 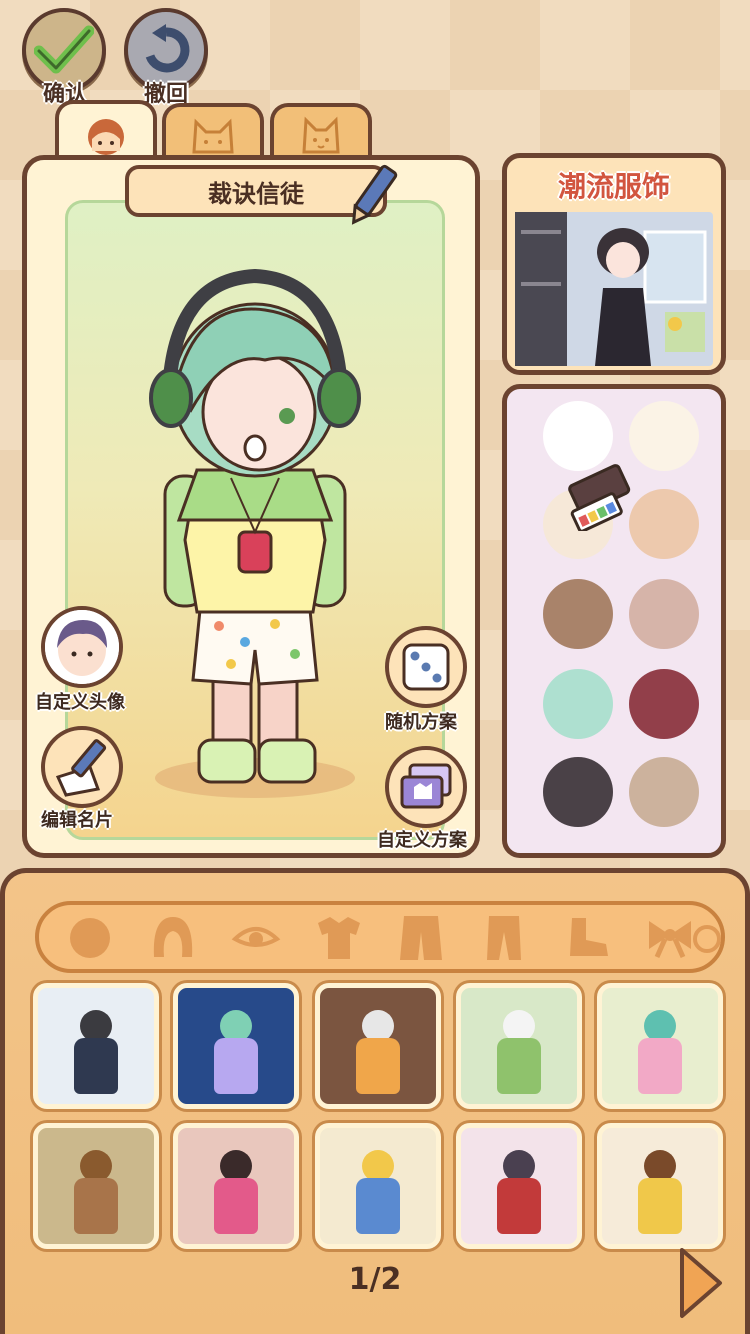 I want to click on pencil-edit-icon, so click(x=372, y=196).